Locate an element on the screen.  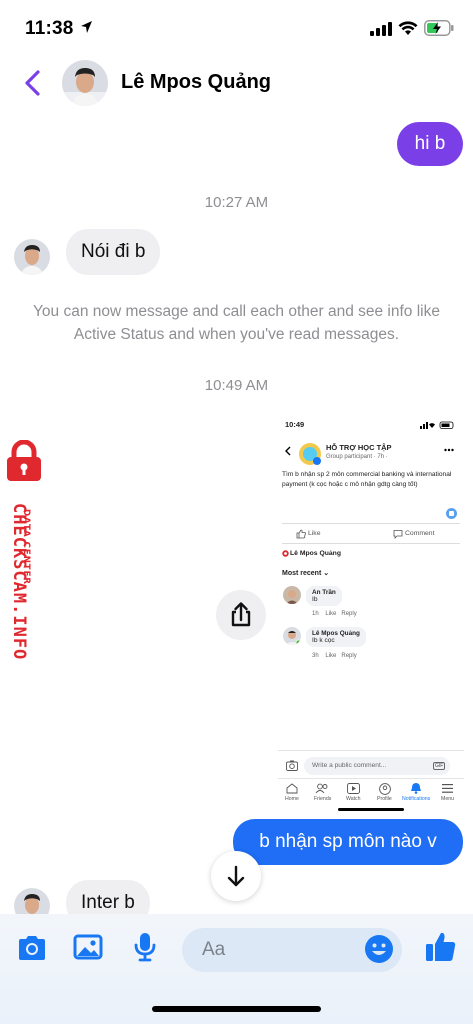
shot-comment-icon is located at coordinates (398, 534).